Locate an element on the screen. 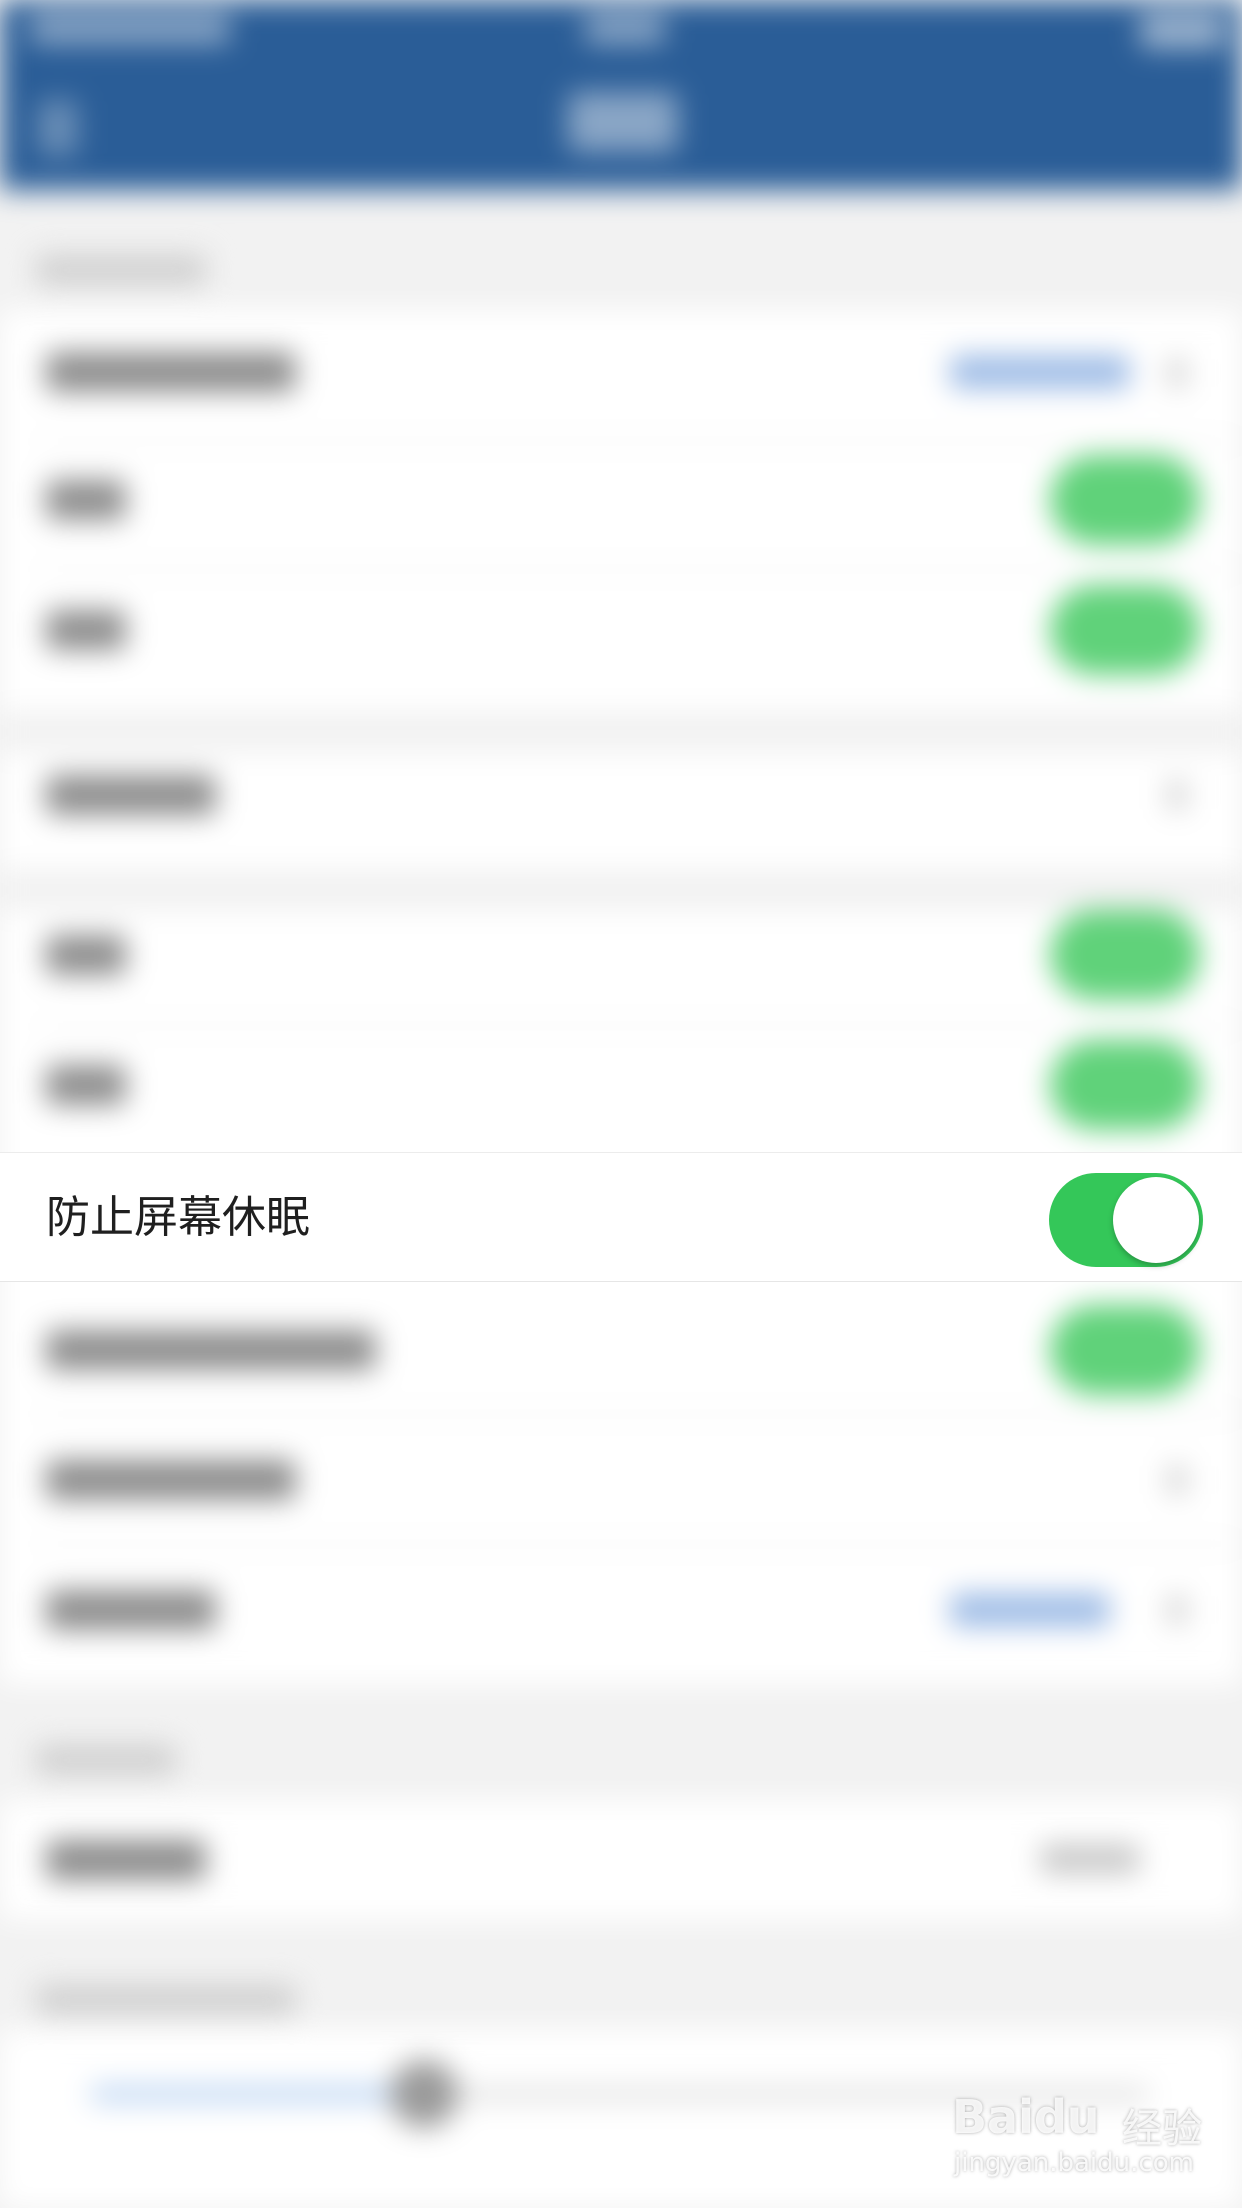  watermark-url: jingyan.baidu.com is located at coordinates (1074, 2163).